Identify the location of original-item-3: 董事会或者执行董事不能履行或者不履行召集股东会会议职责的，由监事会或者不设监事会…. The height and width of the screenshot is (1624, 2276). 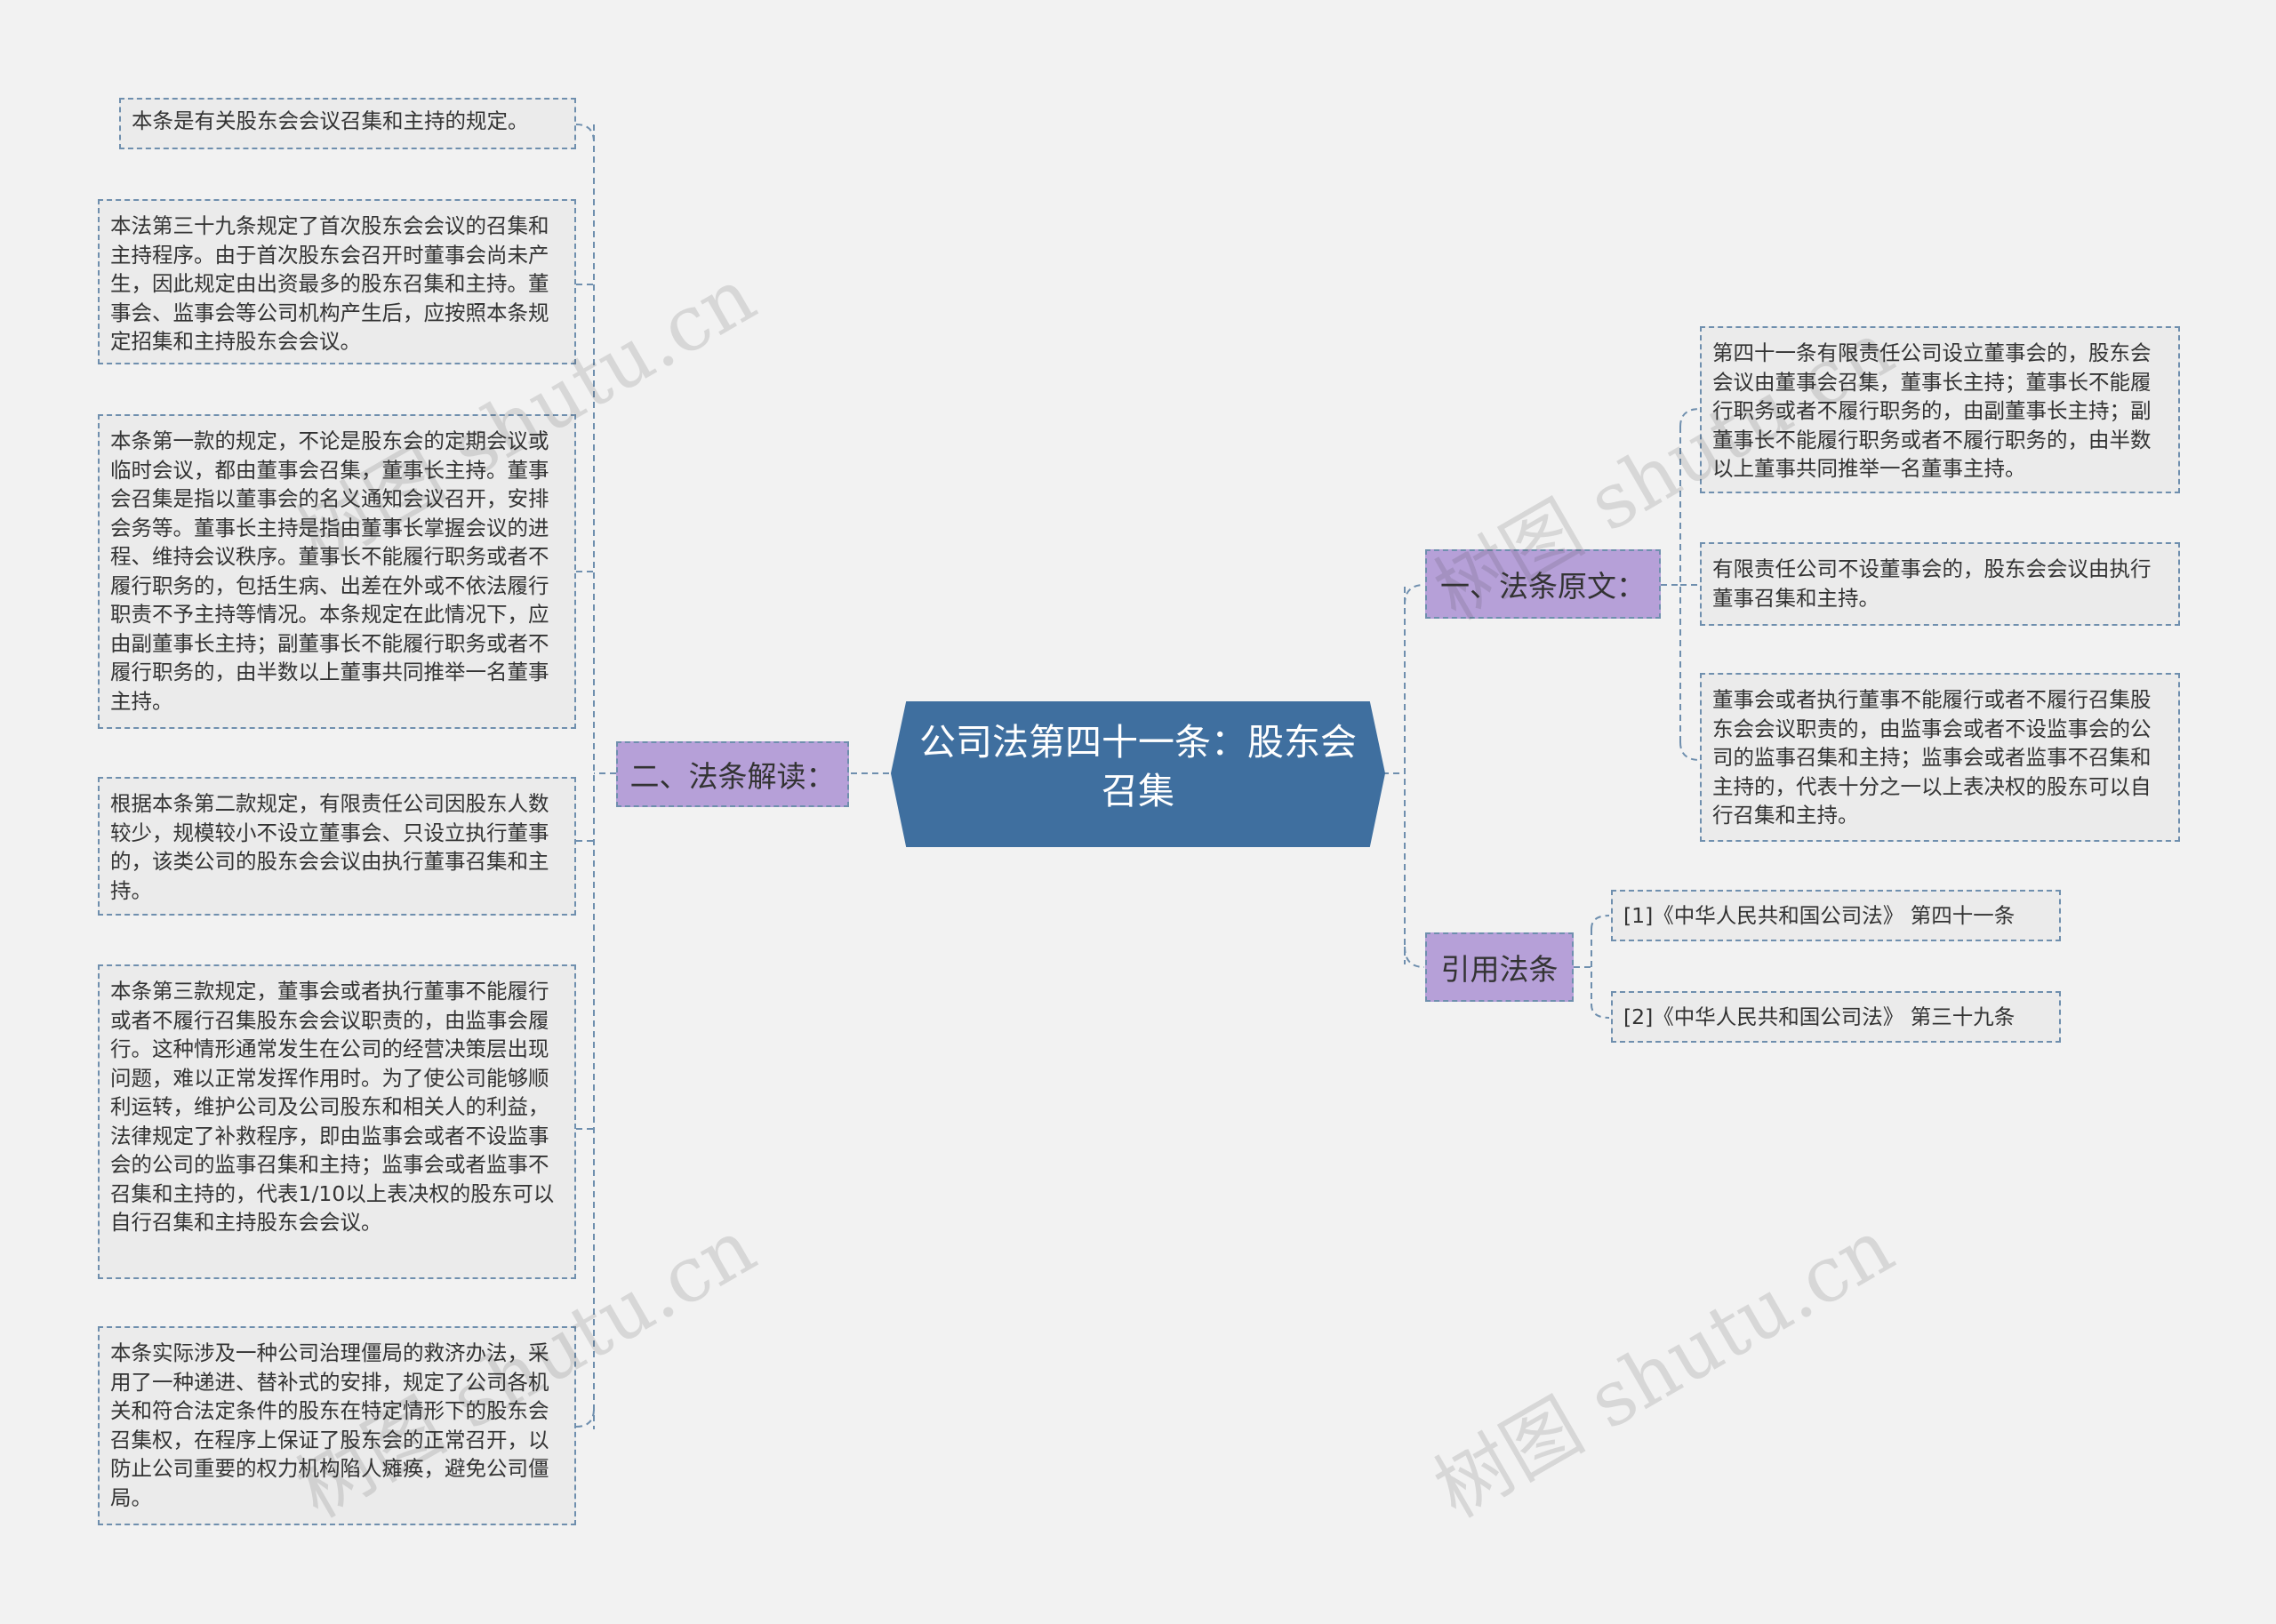
(1940, 757).